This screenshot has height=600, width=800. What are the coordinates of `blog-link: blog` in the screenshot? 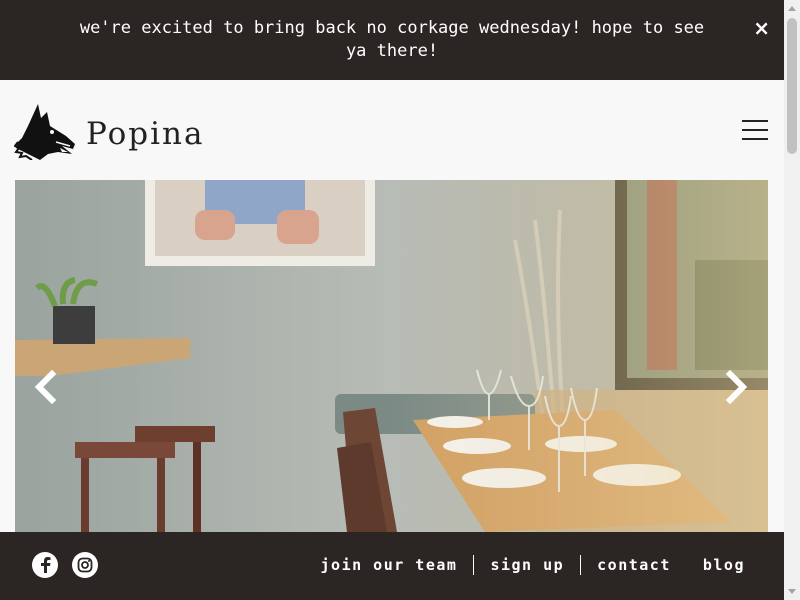 It's located at (716, 565).